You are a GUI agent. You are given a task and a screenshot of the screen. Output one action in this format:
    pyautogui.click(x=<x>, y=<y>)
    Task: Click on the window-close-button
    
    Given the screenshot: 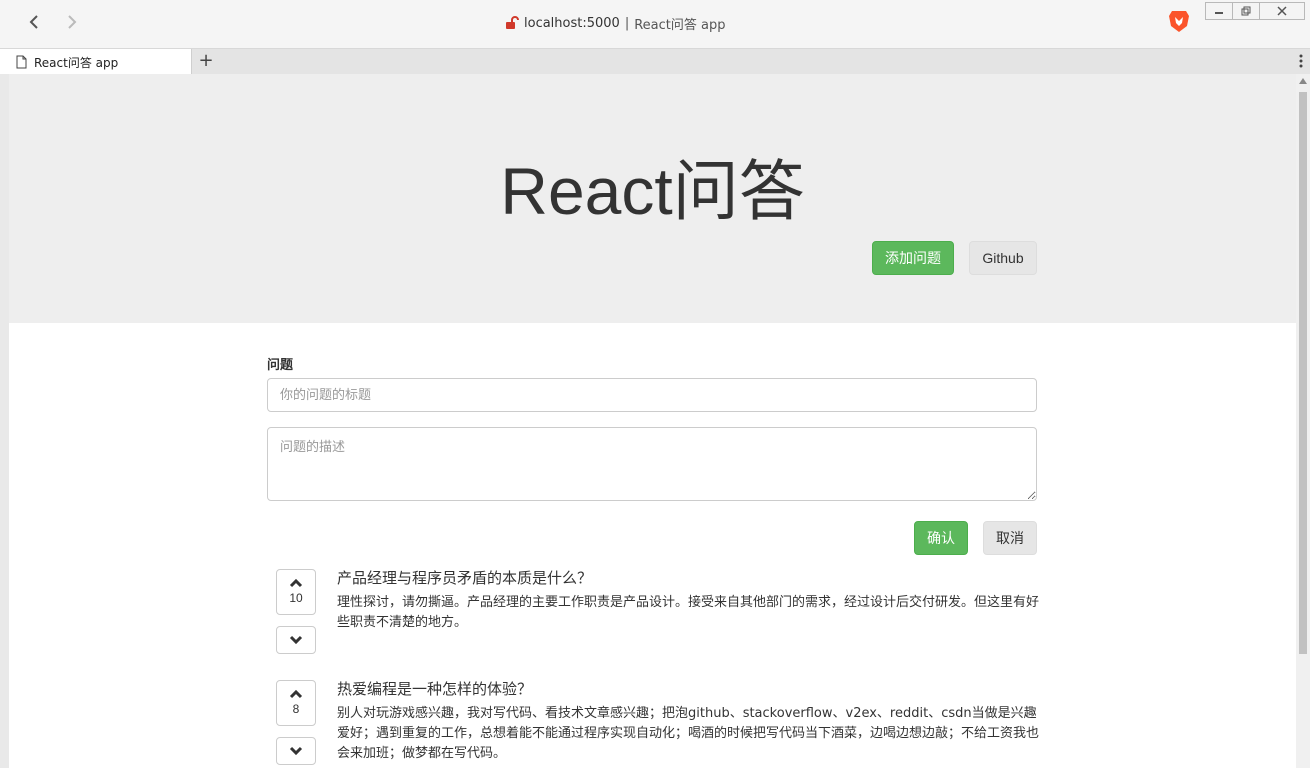 What is the action you would take?
    pyautogui.click(x=1282, y=11)
    